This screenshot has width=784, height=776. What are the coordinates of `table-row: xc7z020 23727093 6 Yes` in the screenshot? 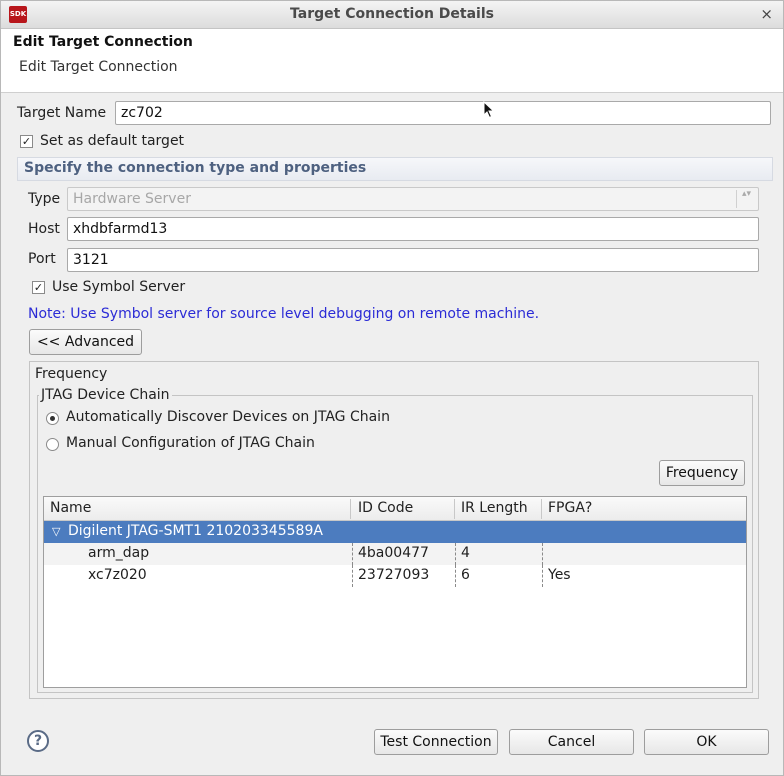 It's located at (395, 576).